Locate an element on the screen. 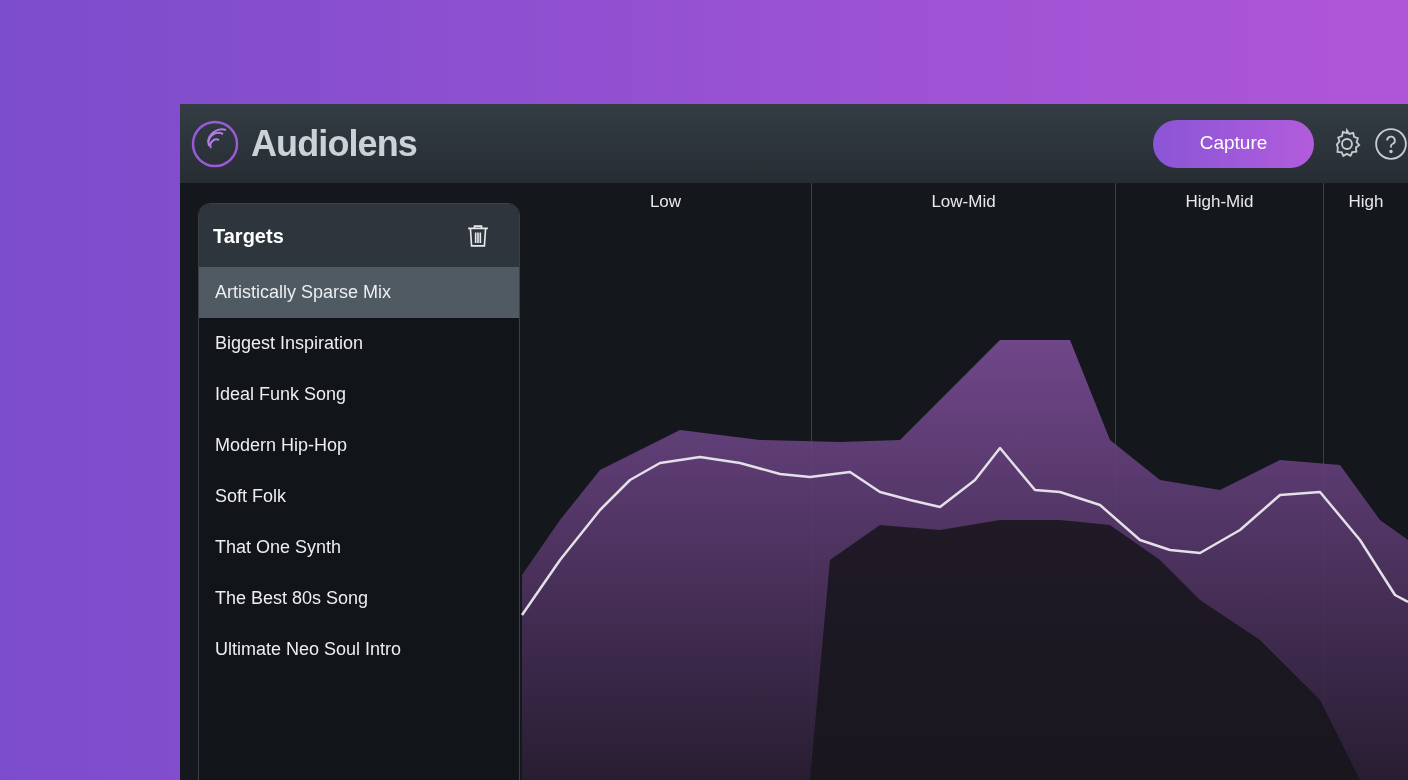  target-item: That One Synth is located at coordinates (359, 547).